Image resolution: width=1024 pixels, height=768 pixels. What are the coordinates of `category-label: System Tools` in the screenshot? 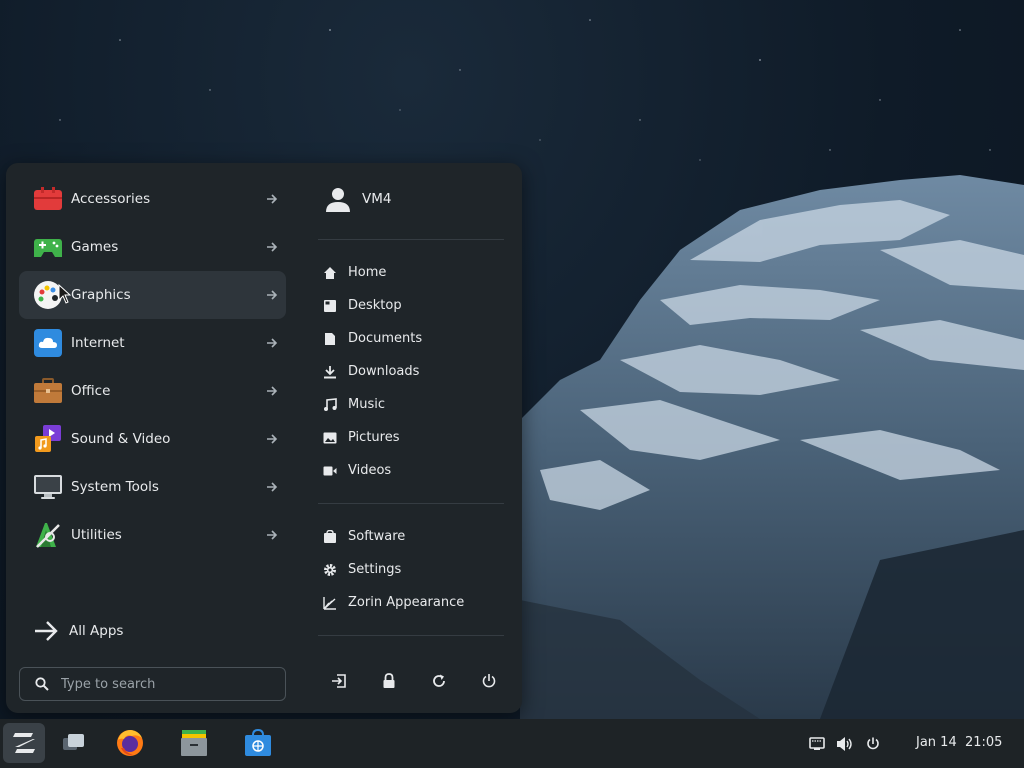 It's located at (115, 487).